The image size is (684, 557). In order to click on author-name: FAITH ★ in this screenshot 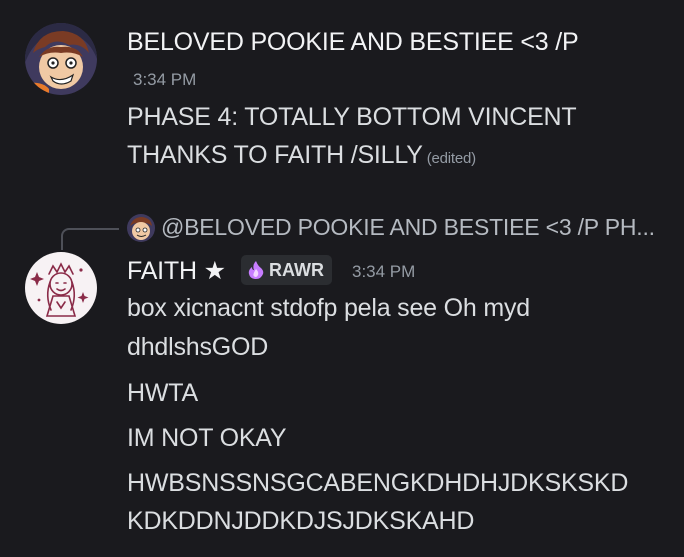, I will do `click(176, 271)`.